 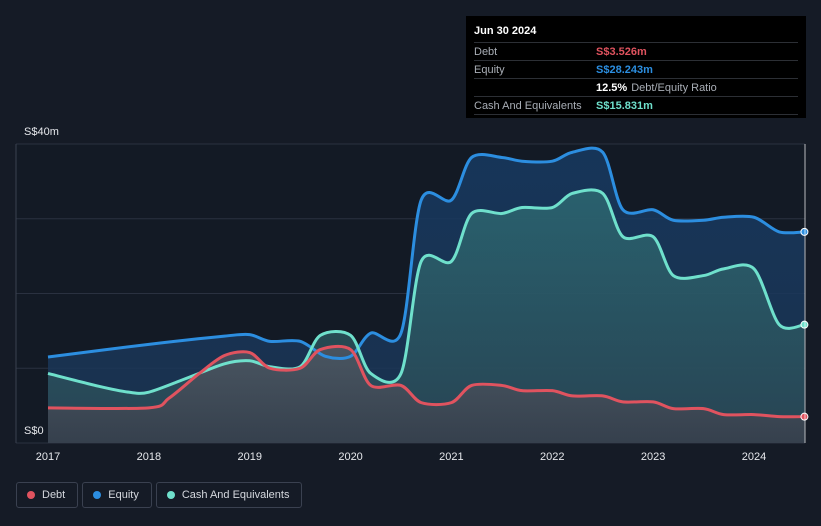 I want to click on tooltip-row: Cash And Equivalents S$15.831m, so click(x=636, y=105).